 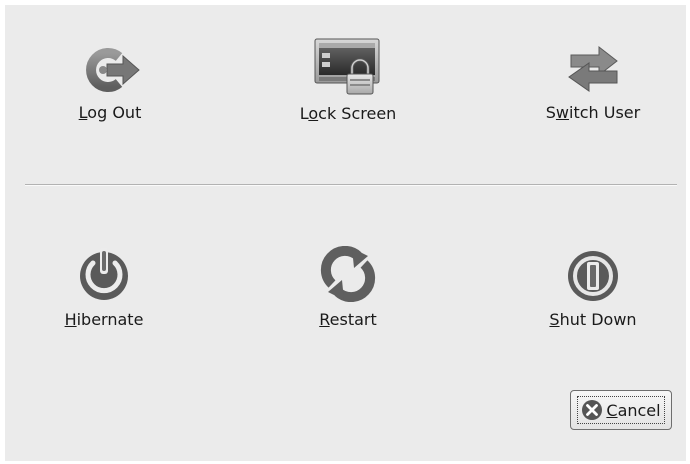 I want to click on shut-down-button: Shut Down, so click(x=593, y=287).